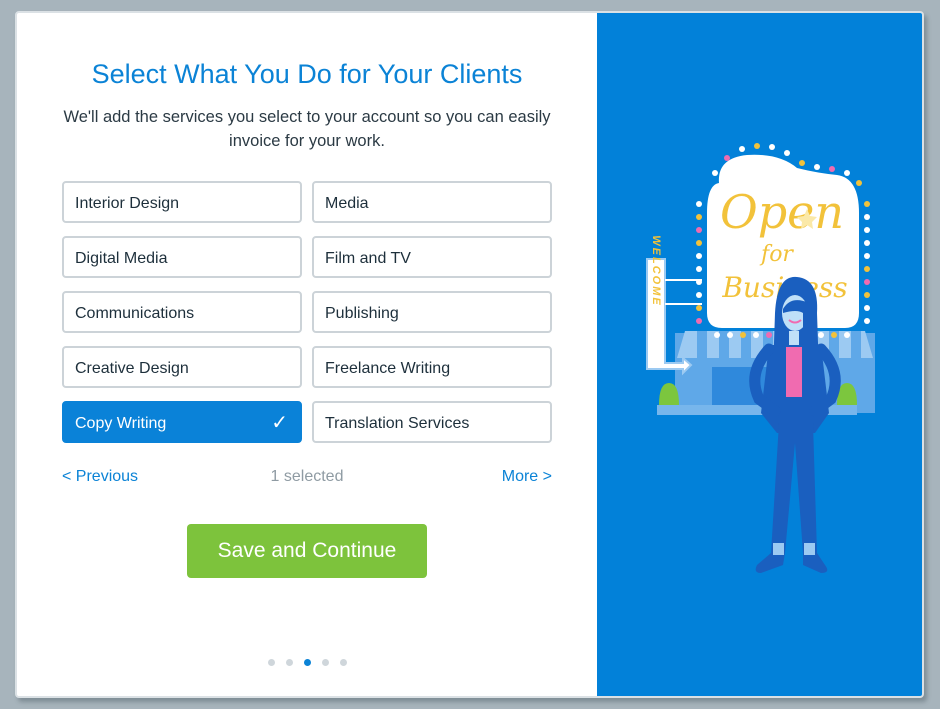 This screenshot has height=709, width=940. I want to click on service-option-communications: Communications, so click(182, 312).